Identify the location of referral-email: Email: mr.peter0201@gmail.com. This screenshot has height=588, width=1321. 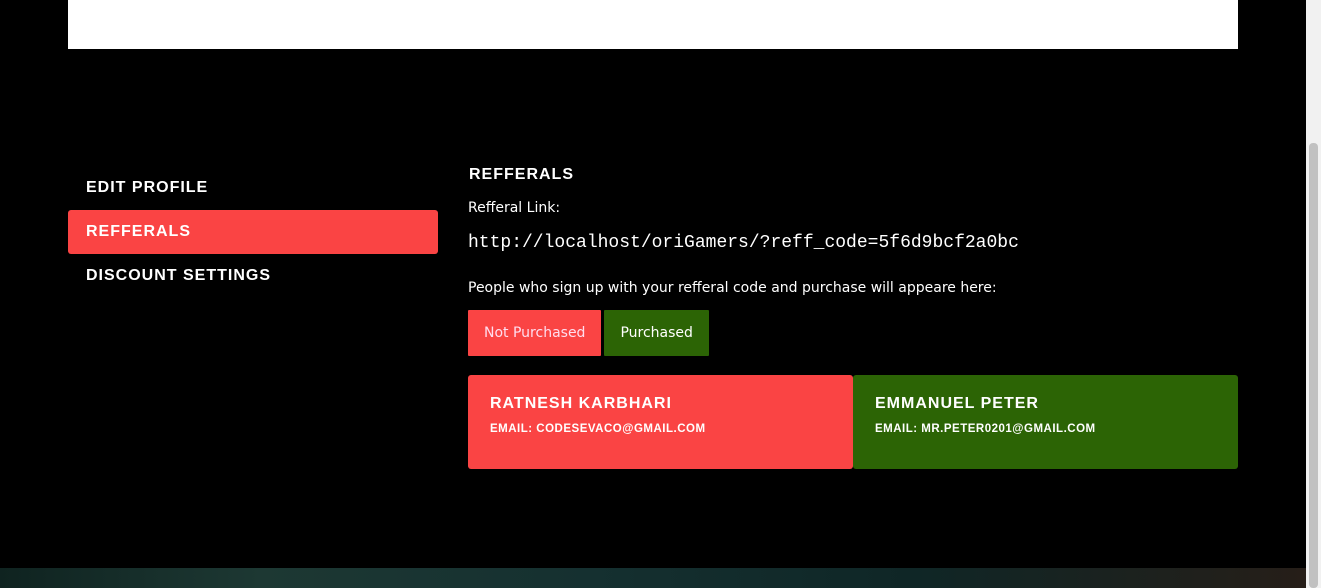
(985, 429).